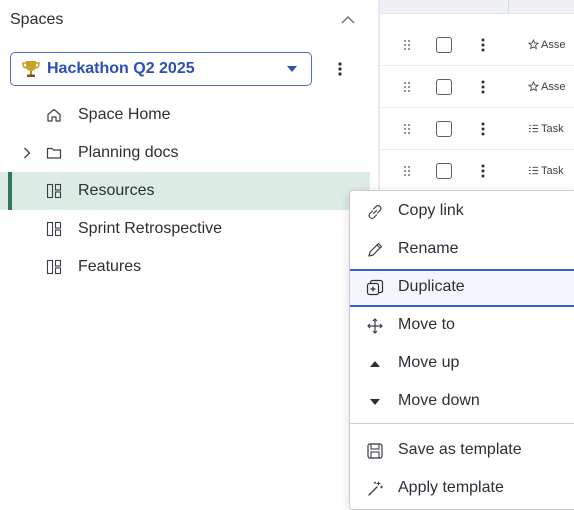 This screenshot has height=510, width=574. What do you see at coordinates (185, 20) in the screenshot?
I see `spaces-header: Spaces` at bounding box center [185, 20].